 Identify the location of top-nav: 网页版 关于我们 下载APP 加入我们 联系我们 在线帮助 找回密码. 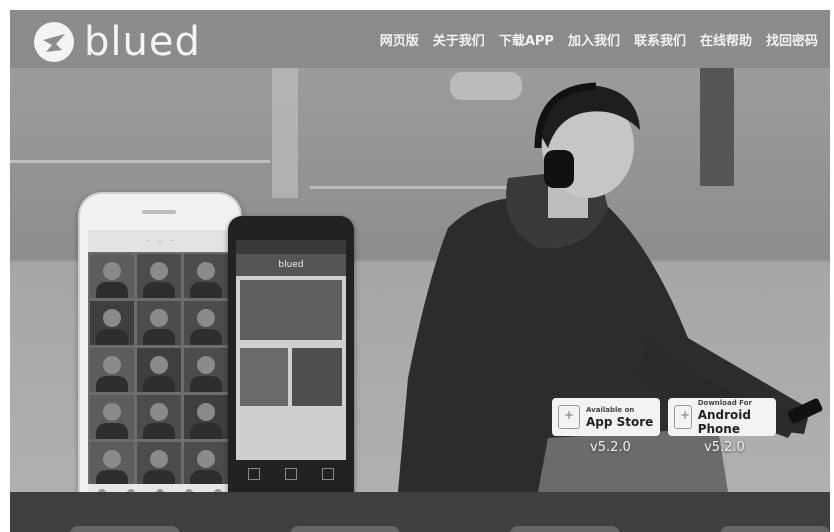
(599, 39).